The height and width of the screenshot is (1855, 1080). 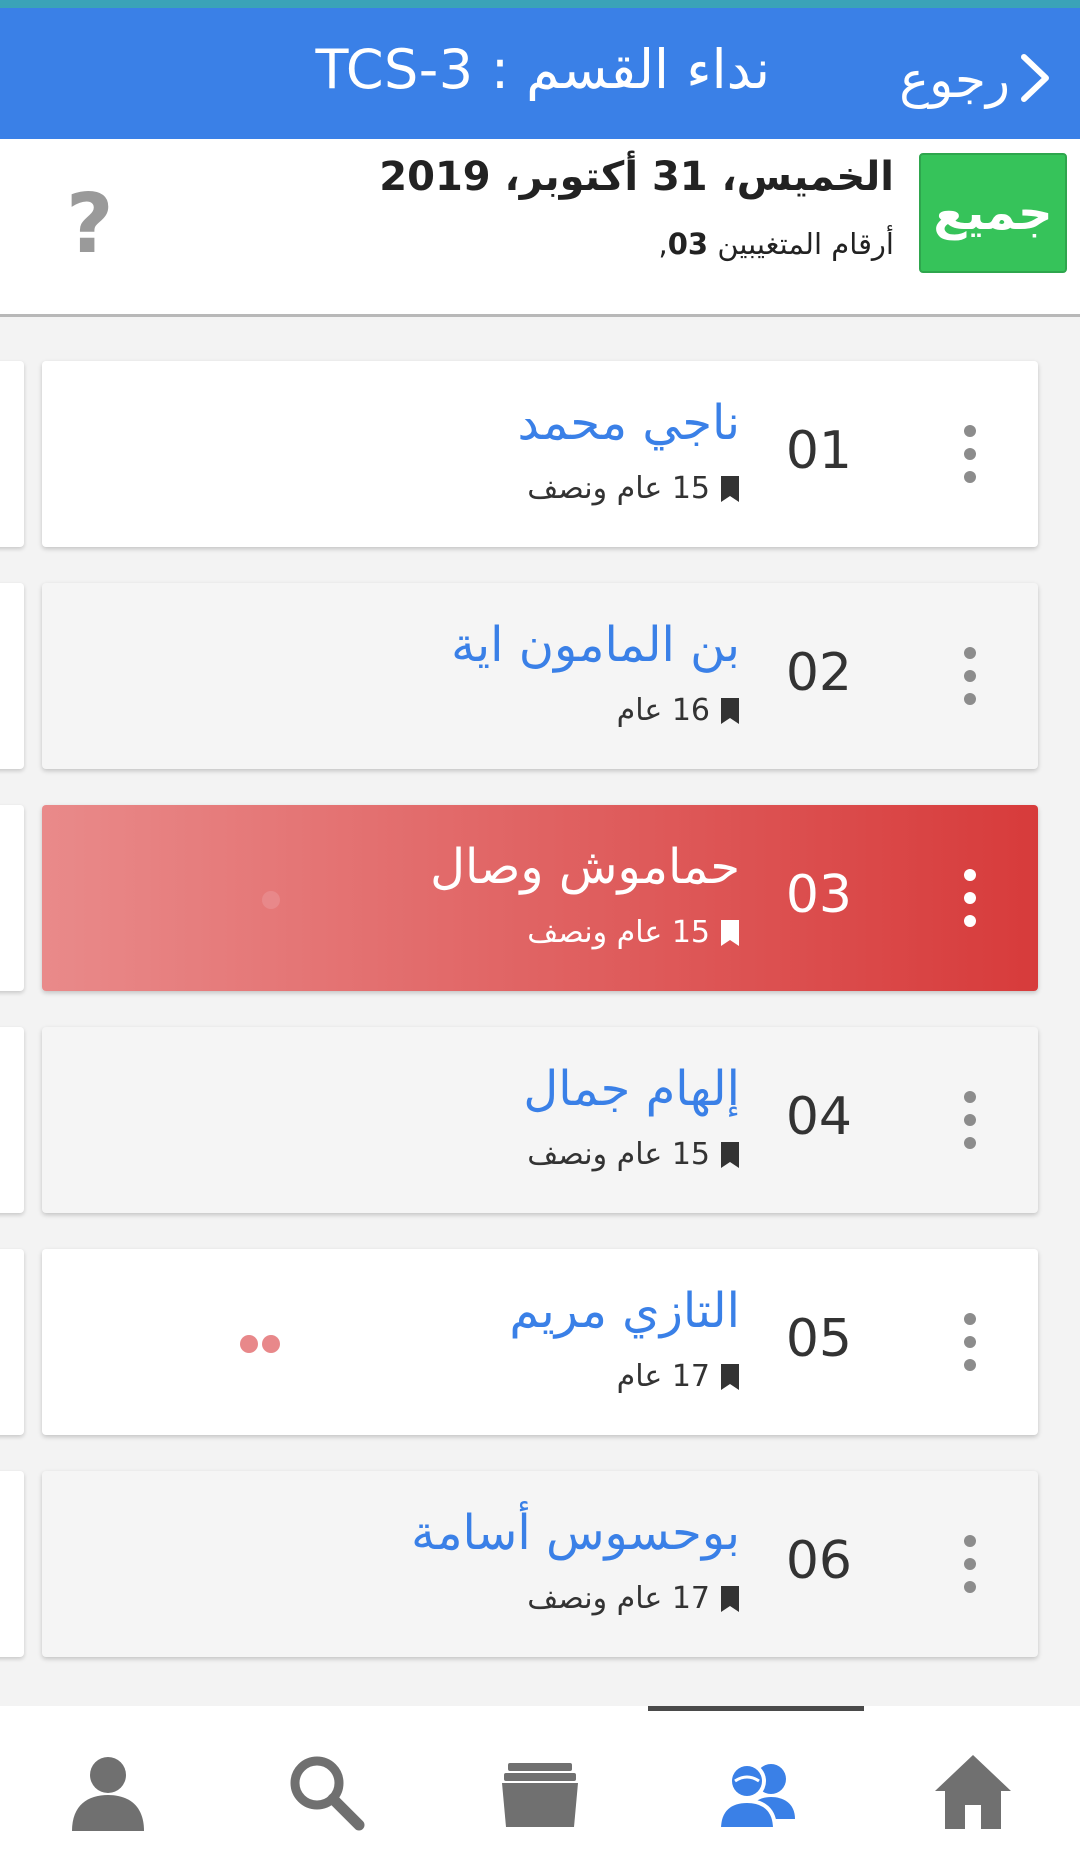 I want to click on search-tab, so click(x=325, y=1791).